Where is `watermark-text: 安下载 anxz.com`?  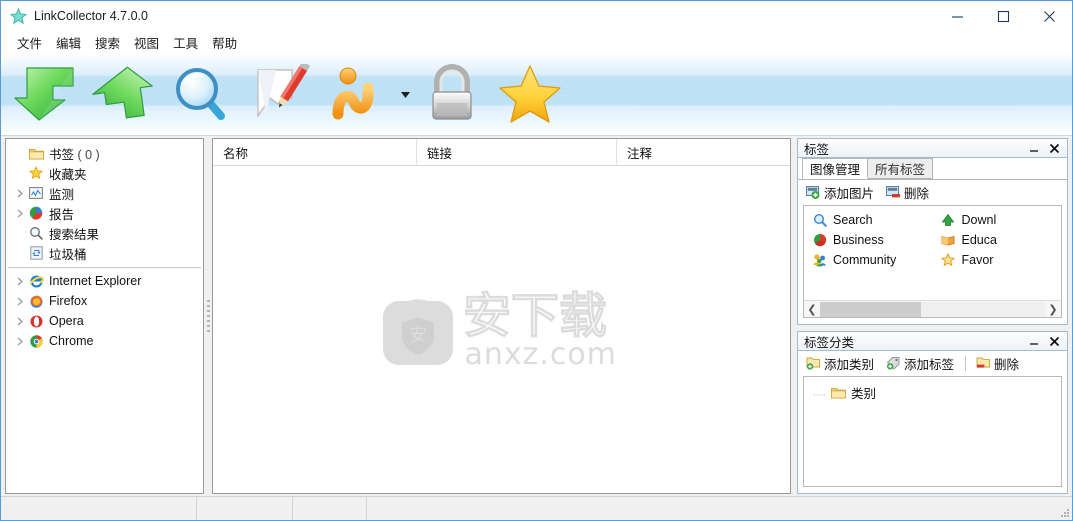
watermark-text: 安下载 anxz.com is located at coordinates (542, 328).